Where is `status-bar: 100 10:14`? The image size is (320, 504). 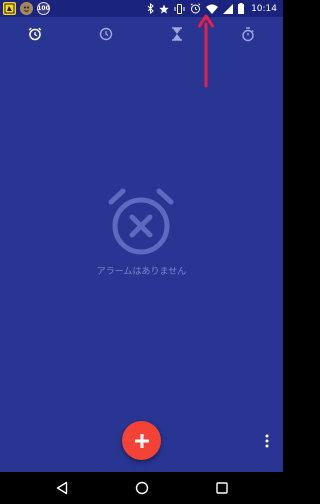 status-bar: 100 10:14 is located at coordinates (141, 8).